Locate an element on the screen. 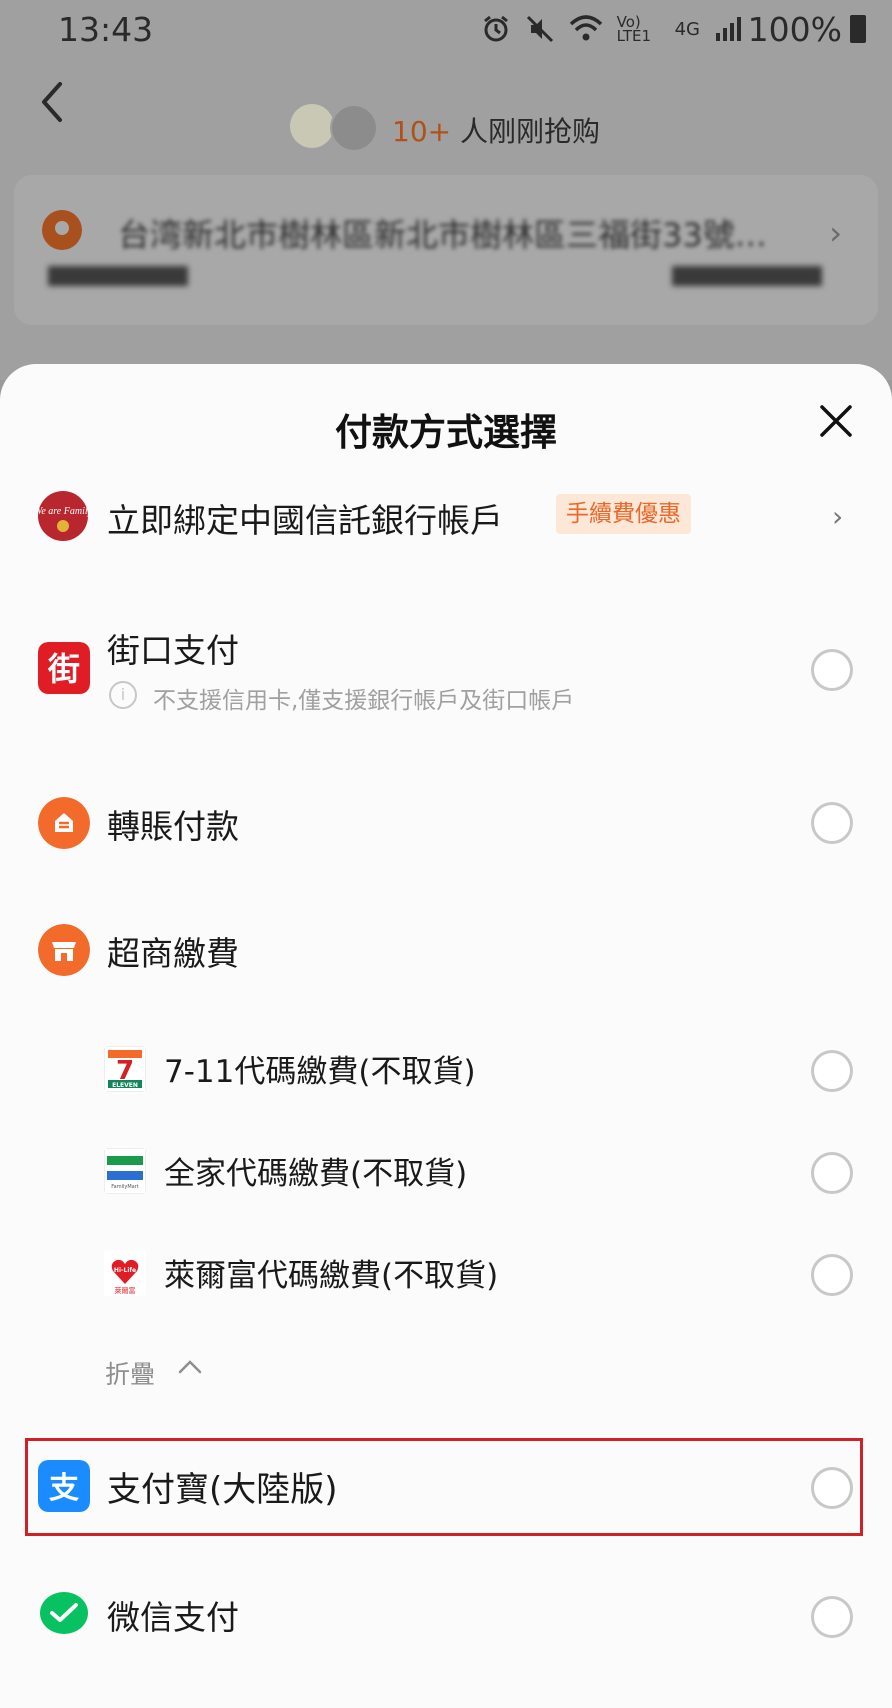 The image size is (892, 1708). payment-group-cvs: 超商繳費 is located at coordinates (446, 950).